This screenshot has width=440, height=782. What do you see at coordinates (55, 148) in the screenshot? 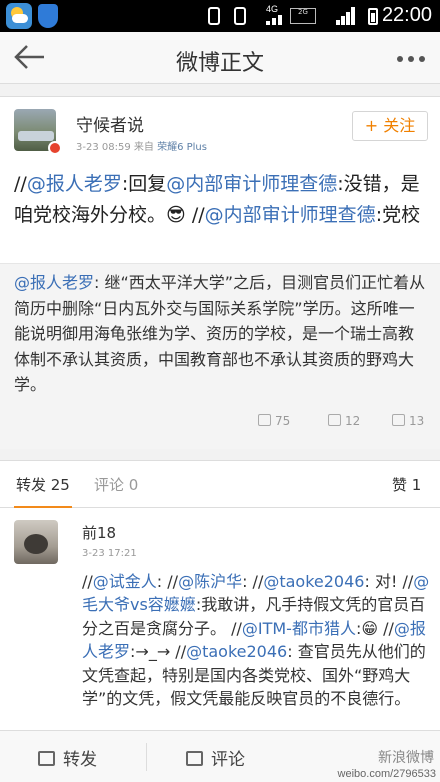
I see `verified-badge-icon` at bounding box center [55, 148].